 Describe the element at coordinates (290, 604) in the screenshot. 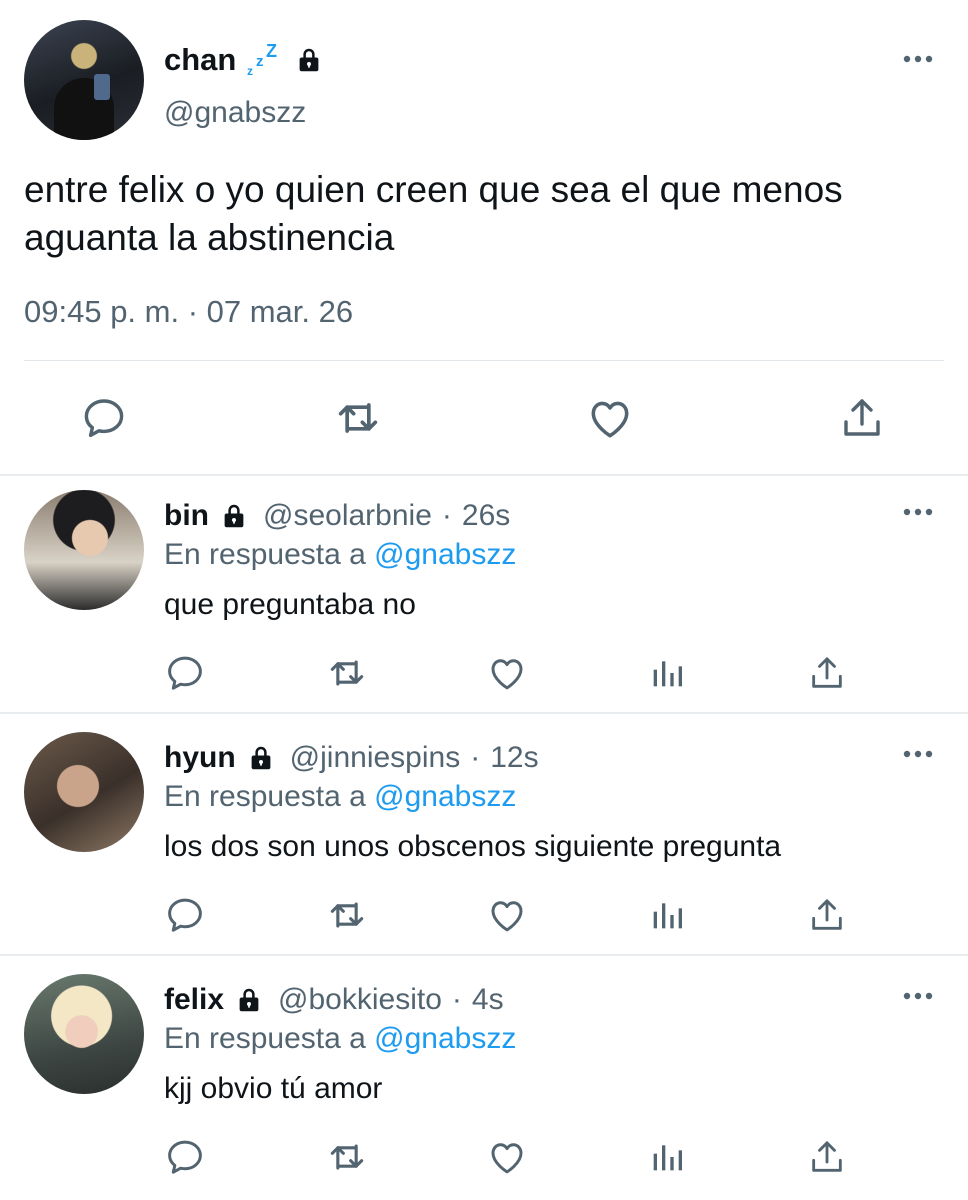

I see `reply-text: que preguntaba no` at that location.